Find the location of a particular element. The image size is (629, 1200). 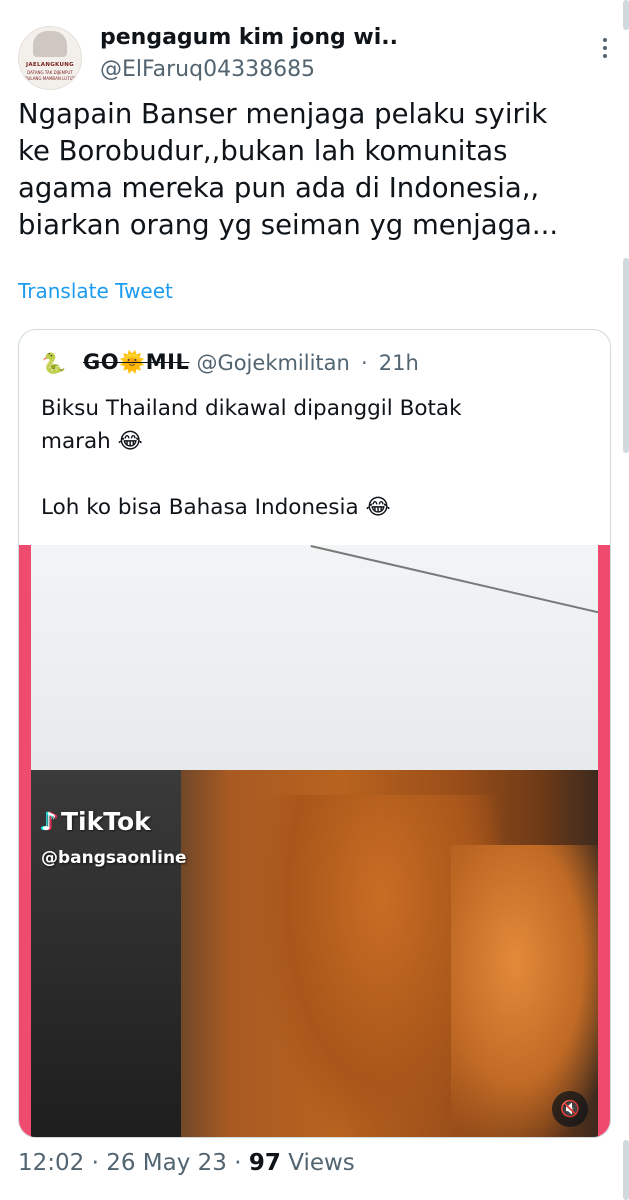

author-display-name: pengagum kim jong wi.. is located at coordinates (249, 37).